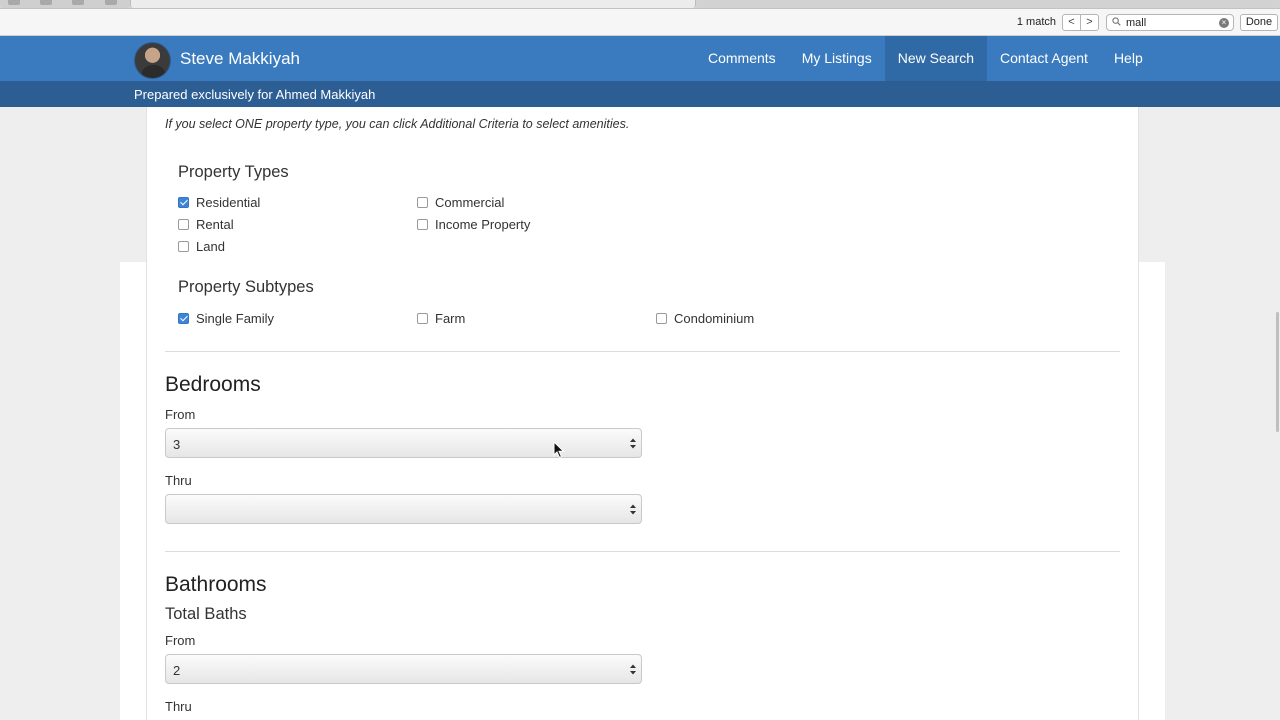 The height and width of the screenshot is (720, 1280). I want to click on find-match-count: 1 match, so click(1036, 22).